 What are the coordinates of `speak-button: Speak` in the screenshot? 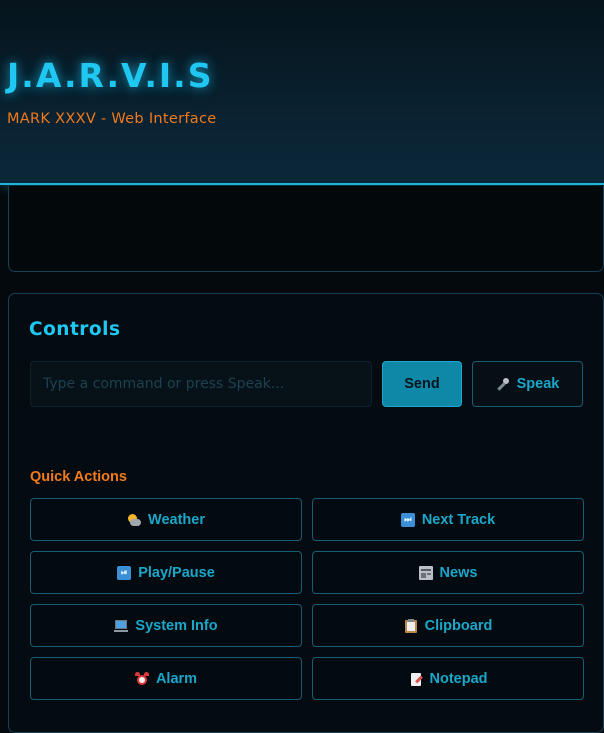 It's located at (527, 384).